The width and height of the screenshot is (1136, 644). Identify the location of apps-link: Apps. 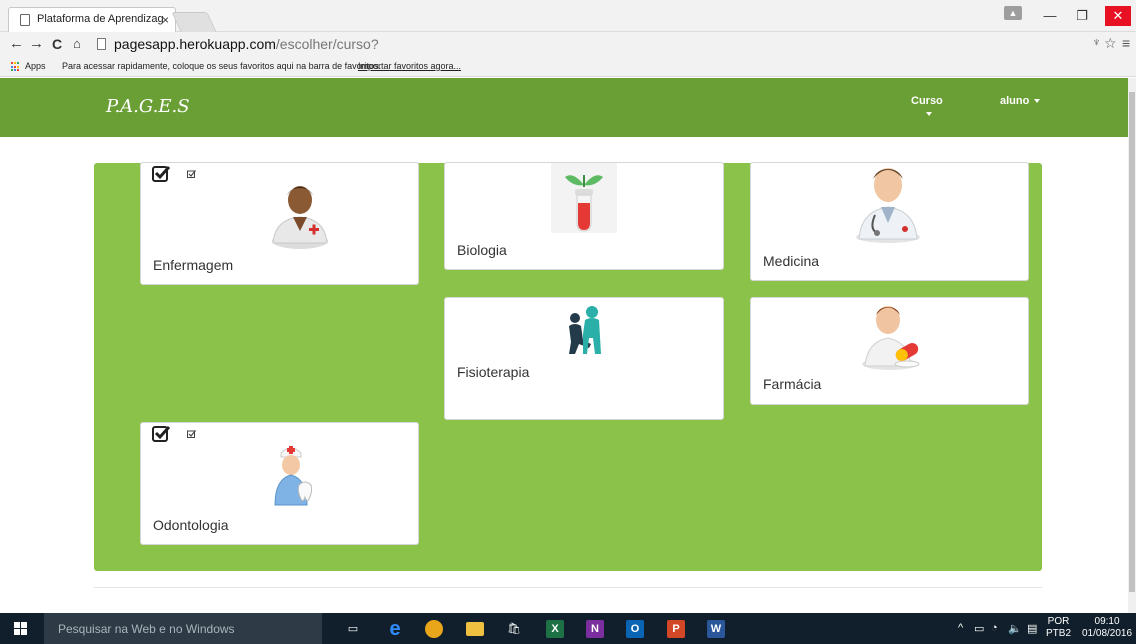
(35, 66).